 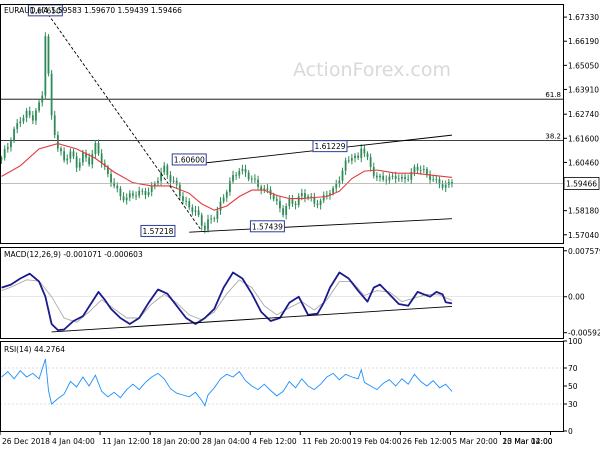 I want to click on rsi-axis-tick-label: 0, so click(x=570, y=431).